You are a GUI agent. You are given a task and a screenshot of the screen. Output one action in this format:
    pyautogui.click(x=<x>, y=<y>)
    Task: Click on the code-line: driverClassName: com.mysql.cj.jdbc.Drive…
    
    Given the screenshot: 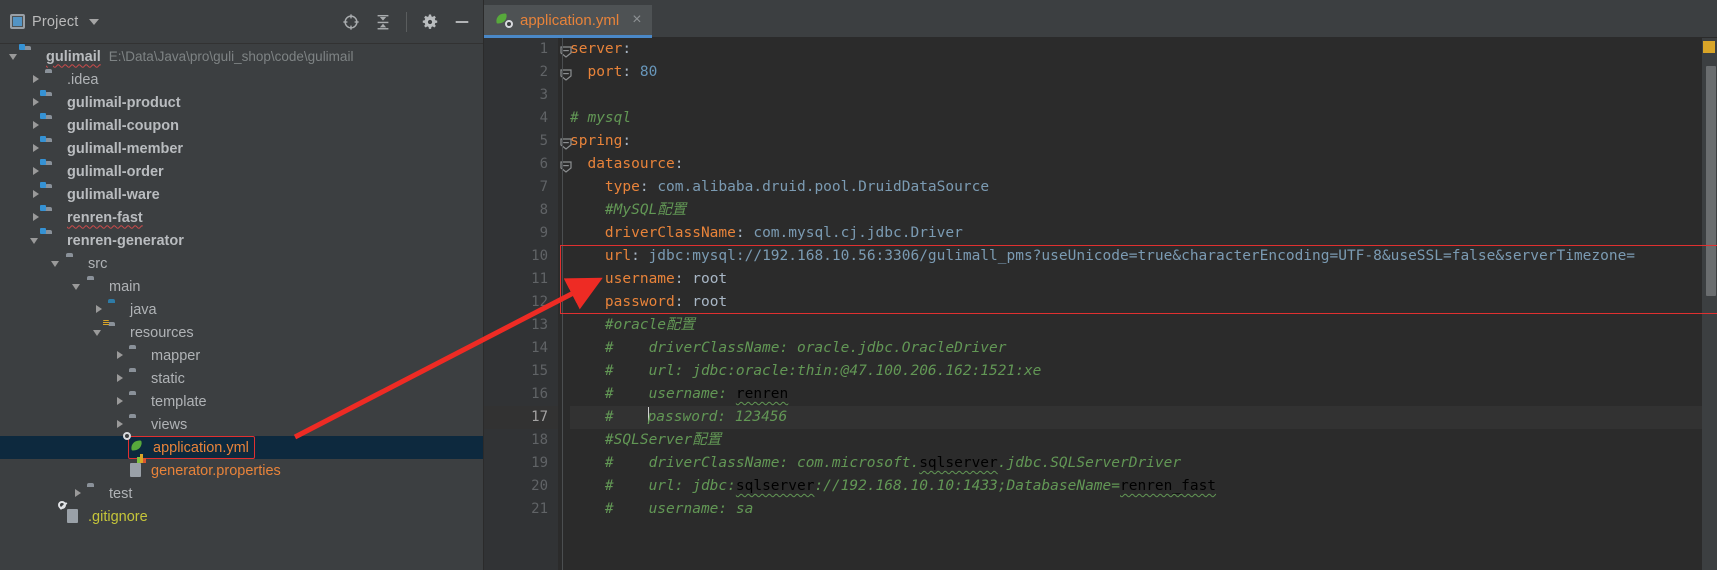 What is the action you would take?
    pyautogui.click(x=1136, y=233)
    